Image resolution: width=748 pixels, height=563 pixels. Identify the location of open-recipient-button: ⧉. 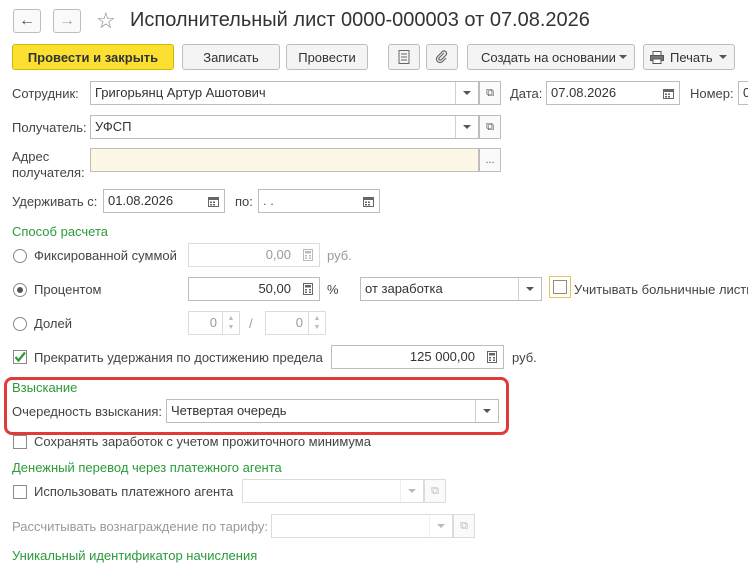
(490, 127).